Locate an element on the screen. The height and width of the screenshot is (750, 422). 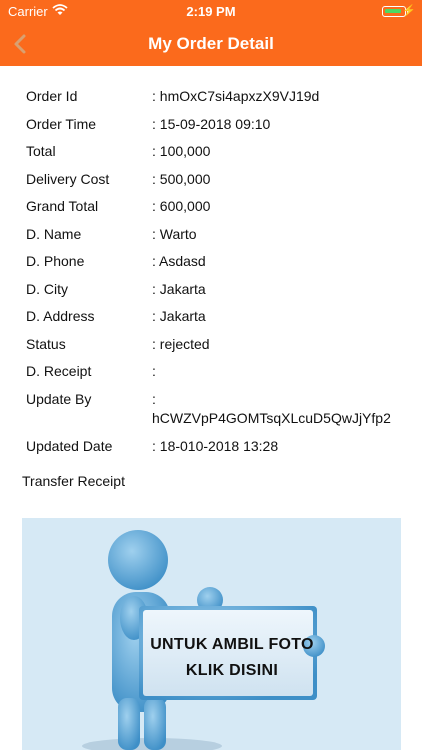
detail-value: : is located at coordinates (154, 371).